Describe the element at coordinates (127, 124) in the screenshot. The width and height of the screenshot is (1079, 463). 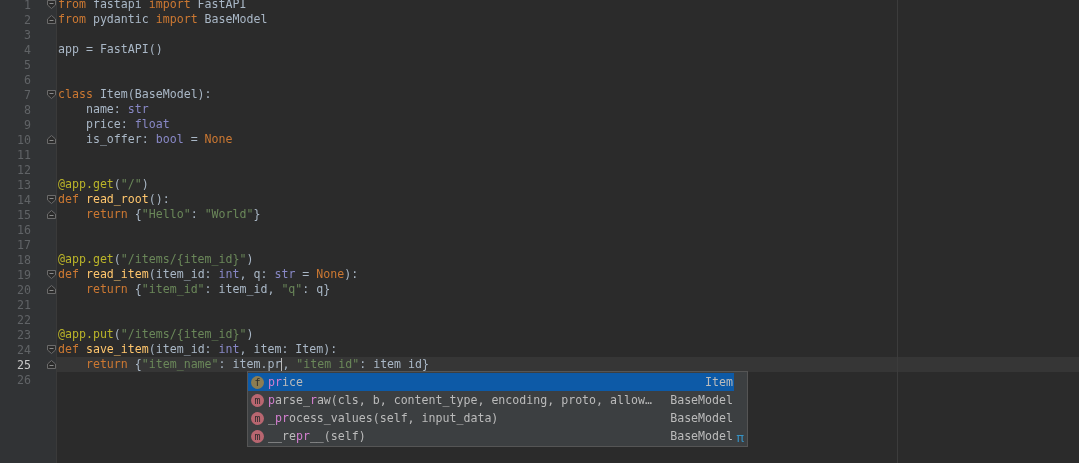
I see `code-line: price: float` at that location.